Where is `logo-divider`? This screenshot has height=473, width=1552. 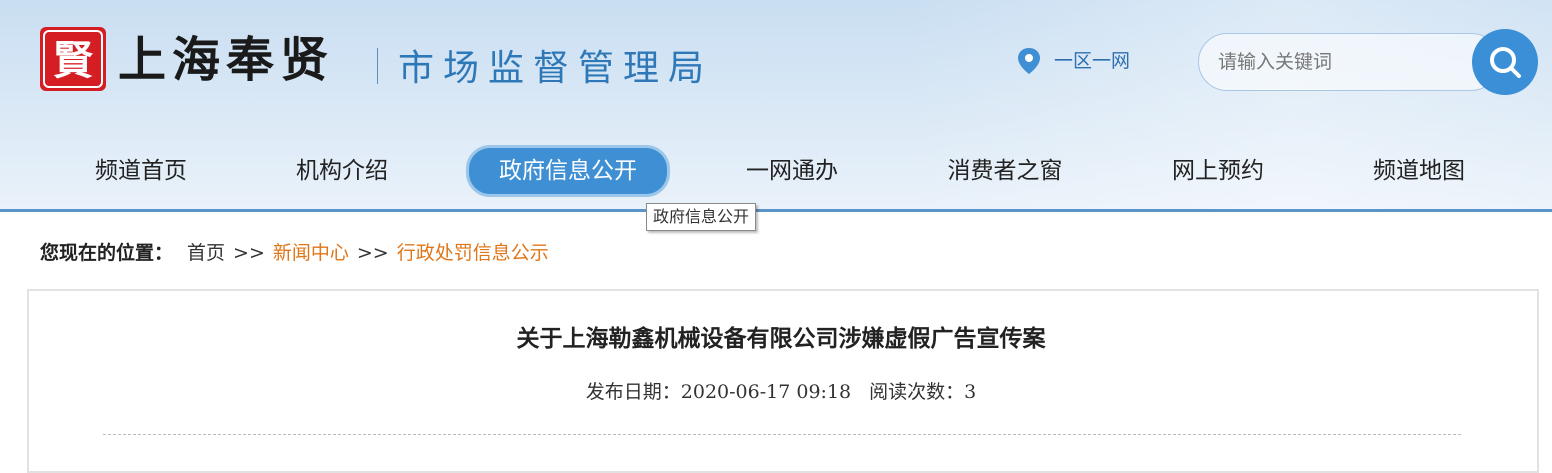 logo-divider is located at coordinates (377, 66).